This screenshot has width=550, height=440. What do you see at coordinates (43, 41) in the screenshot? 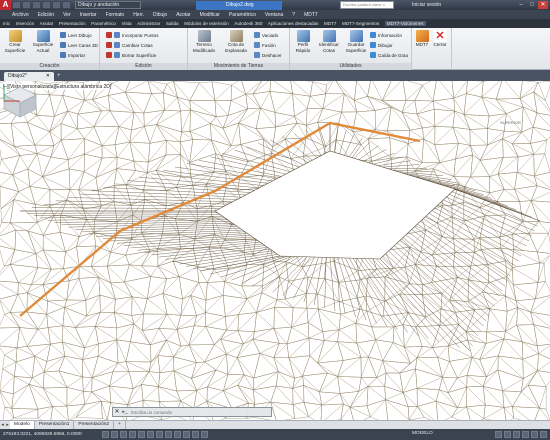
I see `superficie-actual-button: Superficie Actual` at bounding box center [43, 41].